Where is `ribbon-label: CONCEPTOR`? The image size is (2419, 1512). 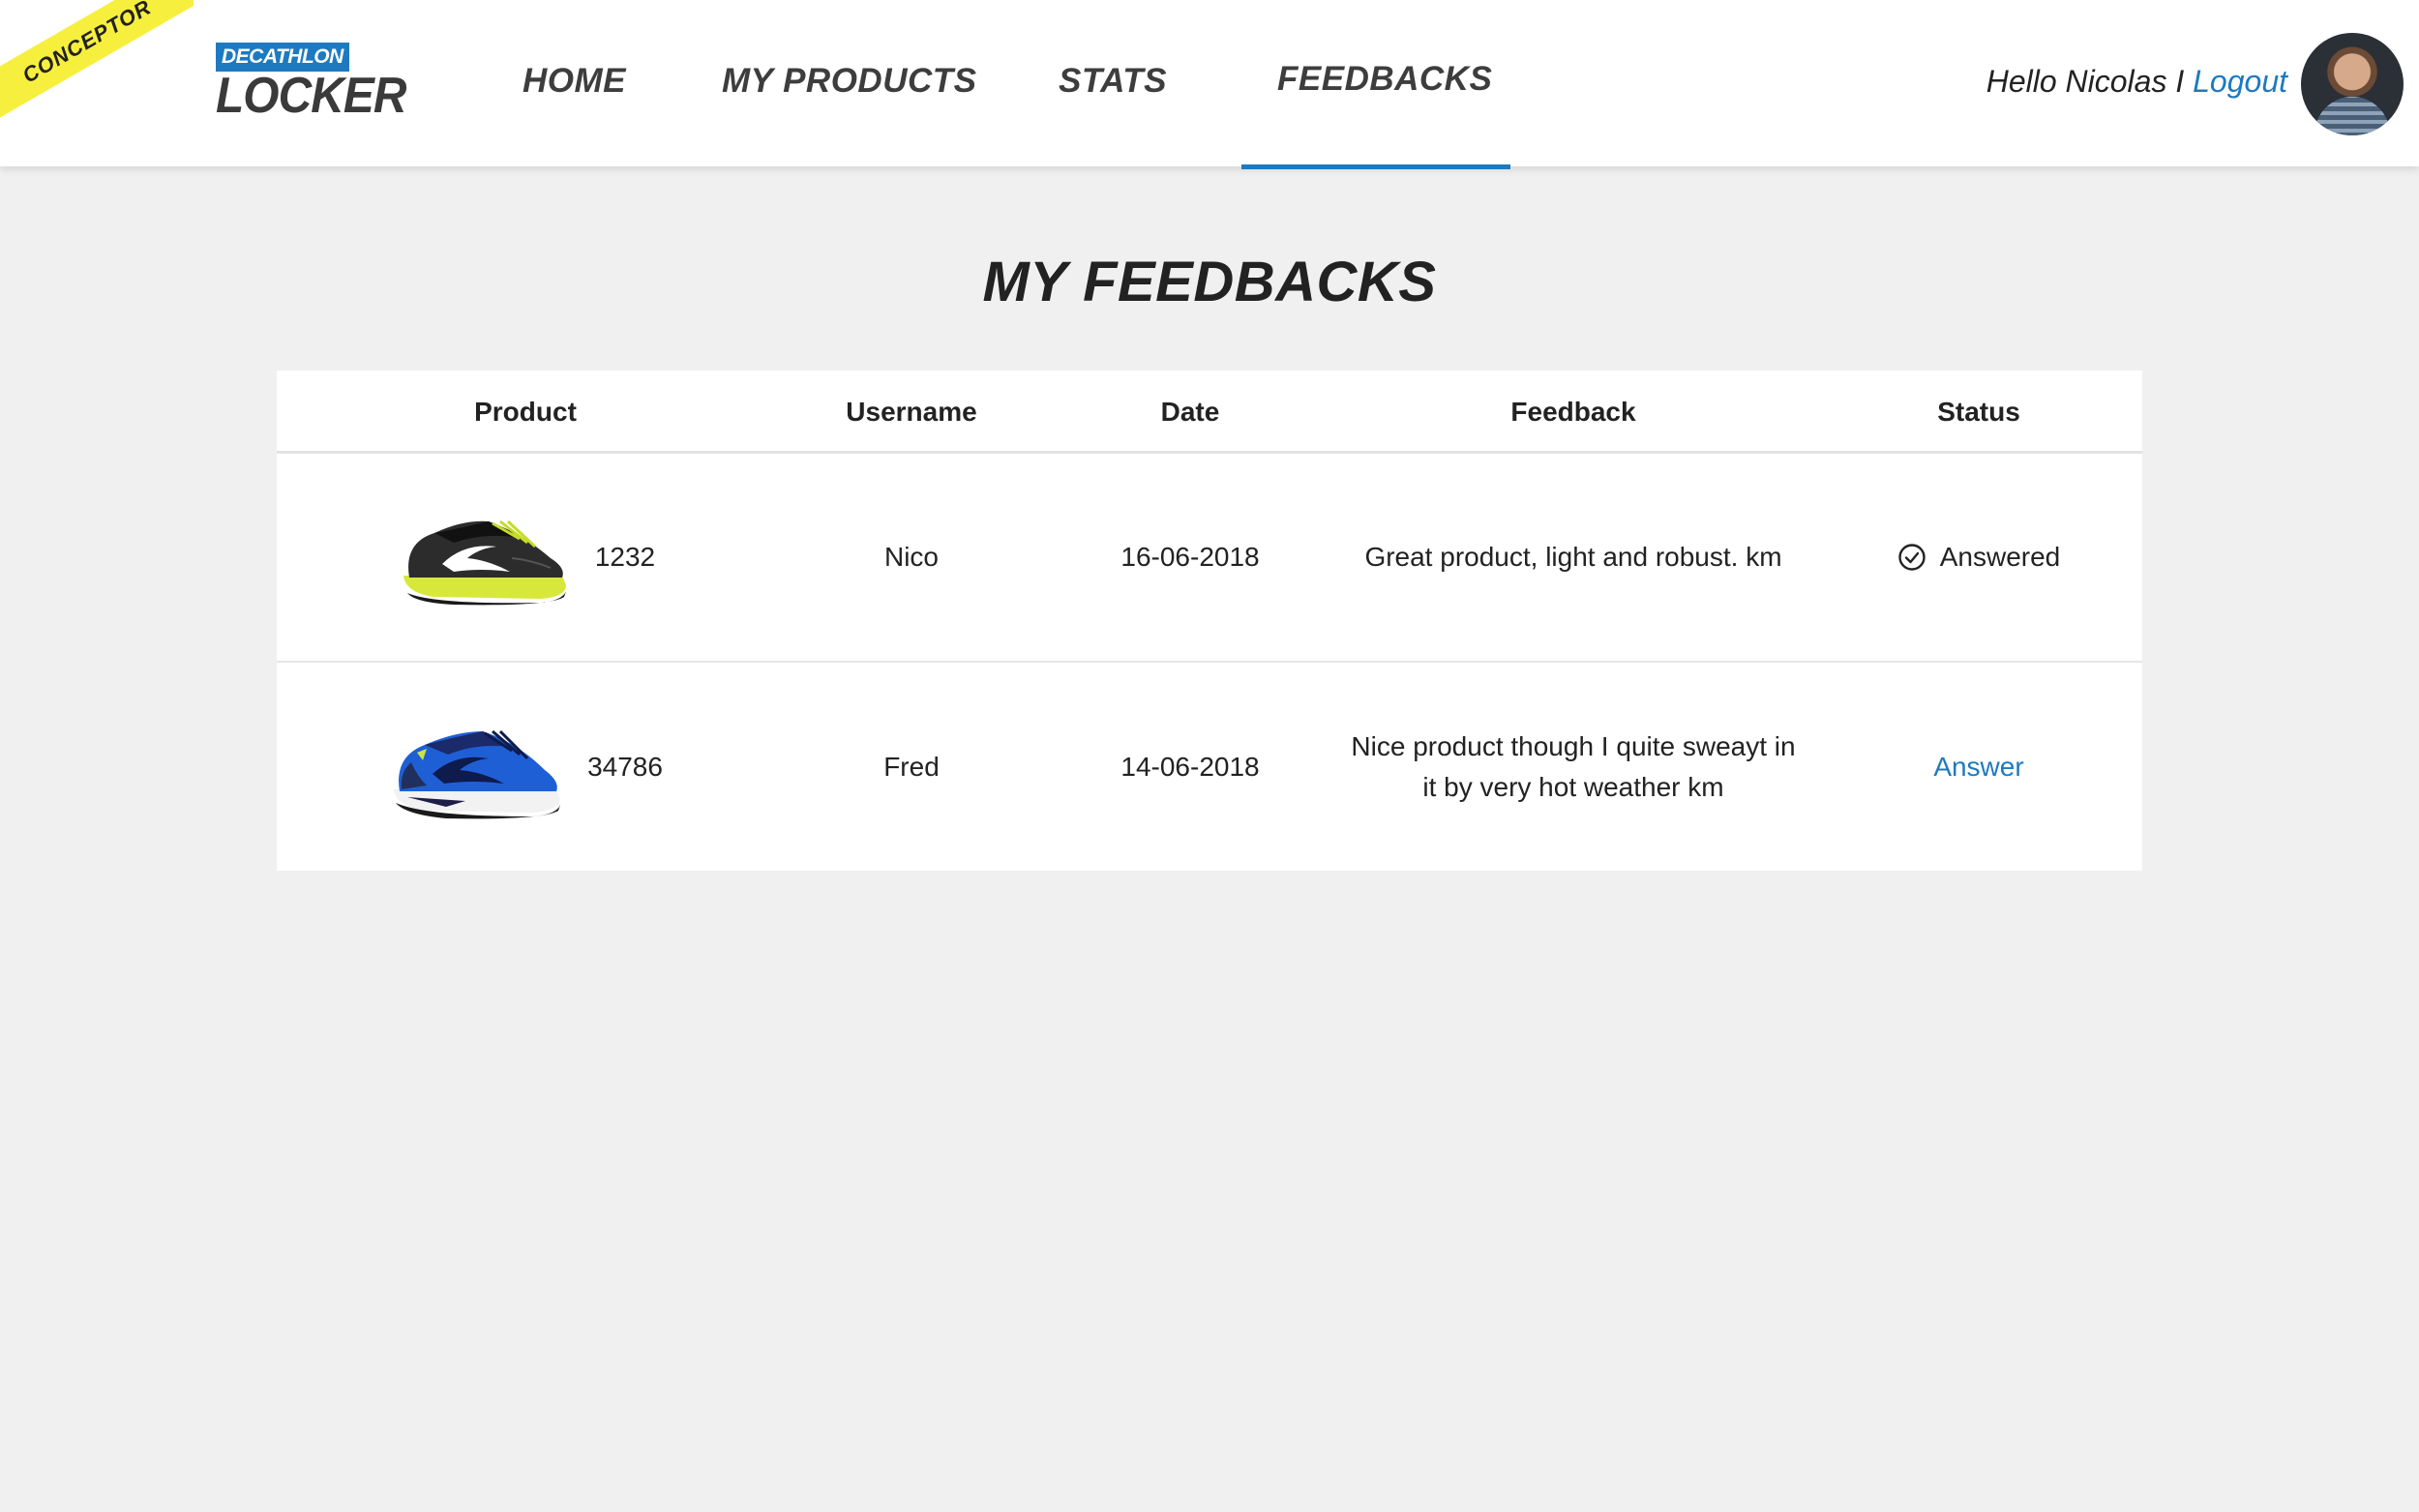
ribbon-label: CONCEPTOR is located at coordinates (97, 63).